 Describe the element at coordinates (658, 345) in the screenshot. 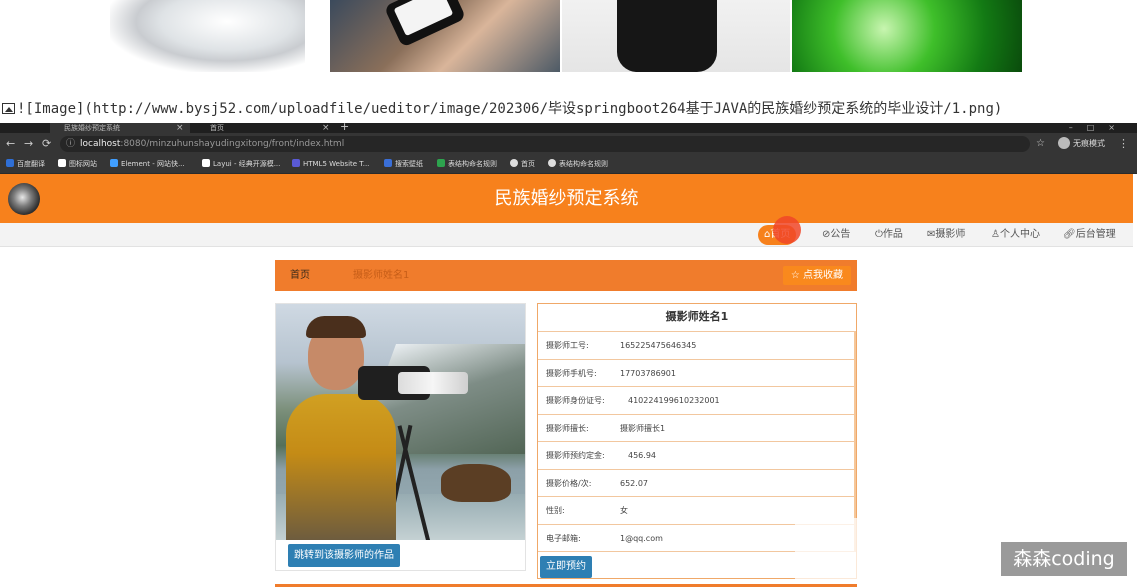

I see `field-value: 165225475646345` at that location.